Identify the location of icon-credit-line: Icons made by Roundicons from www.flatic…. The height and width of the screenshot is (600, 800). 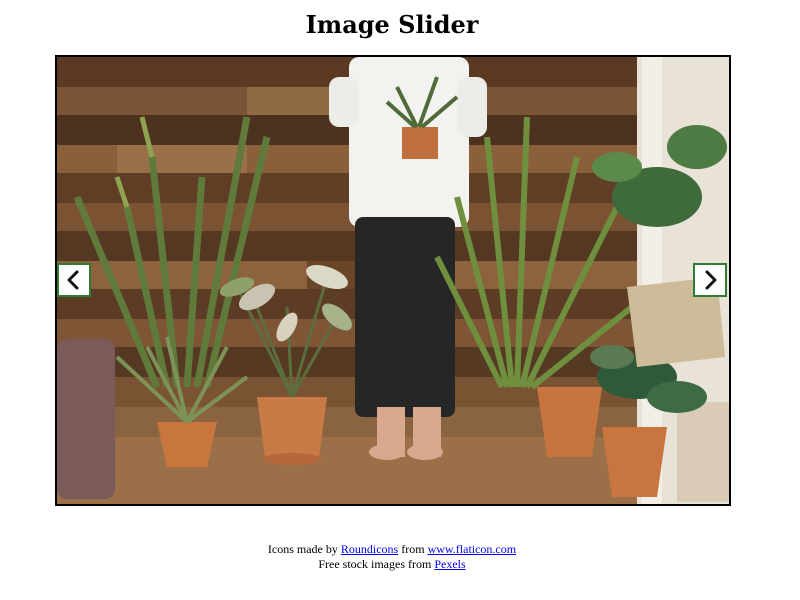
(392, 549).